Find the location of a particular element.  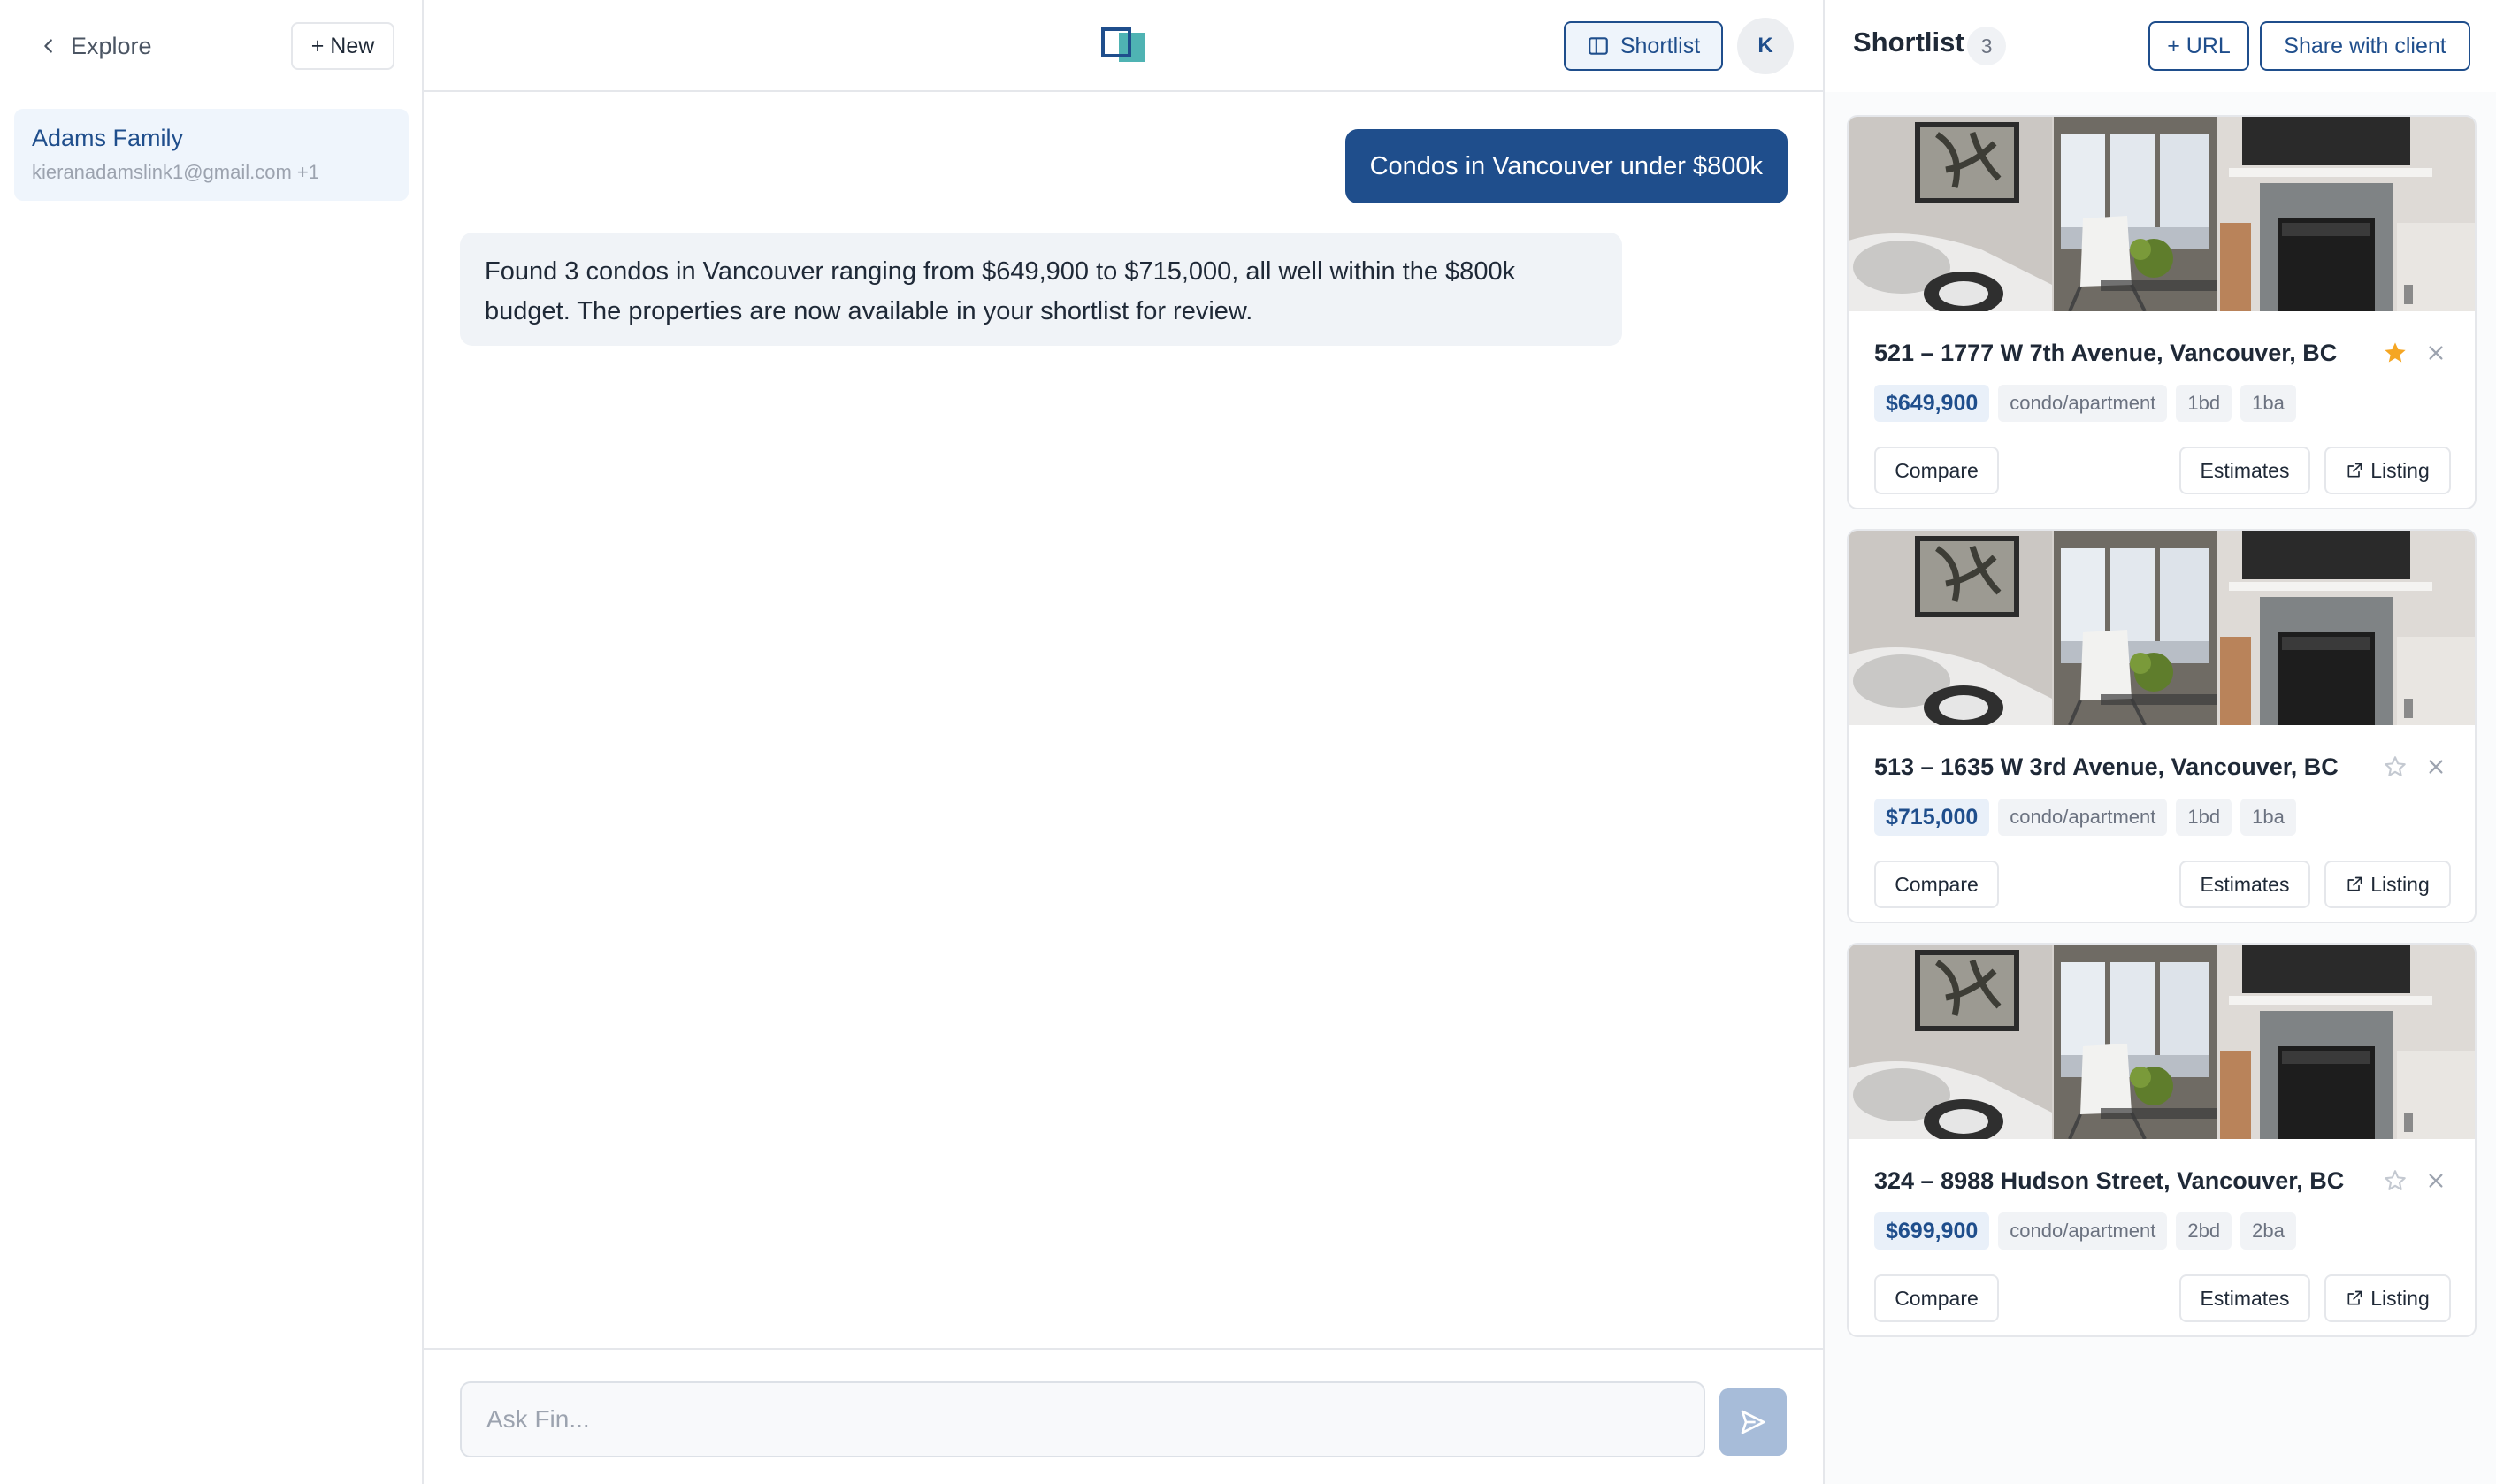

client-email: kieranadamslink1@gmail.com +1 is located at coordinates (176, 172).